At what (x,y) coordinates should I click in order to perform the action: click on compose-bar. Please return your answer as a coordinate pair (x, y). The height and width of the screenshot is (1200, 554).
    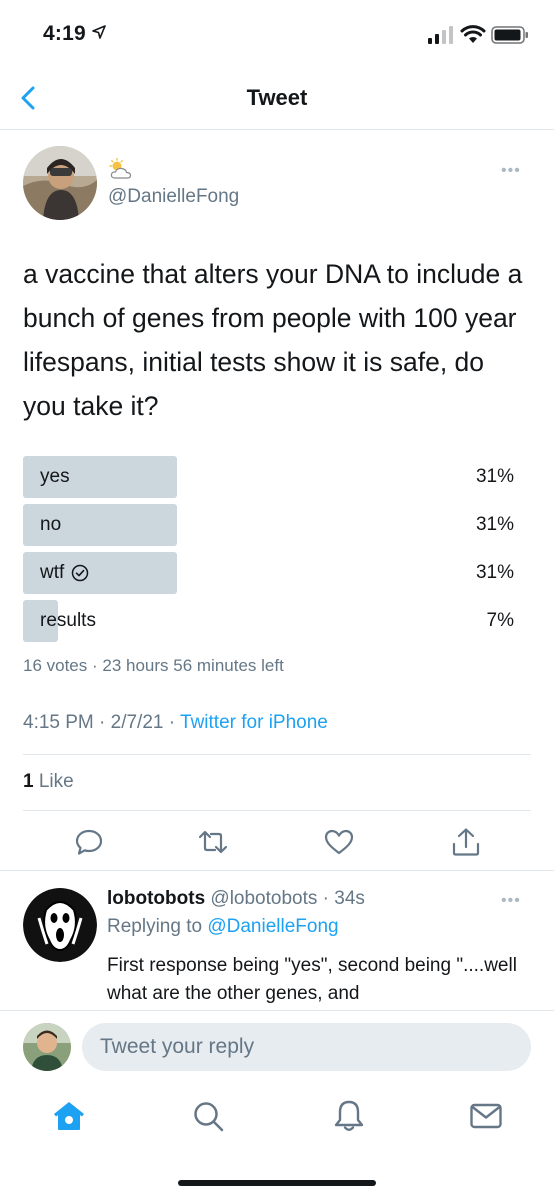
    Looking at the image, I should click on (277, 1046).